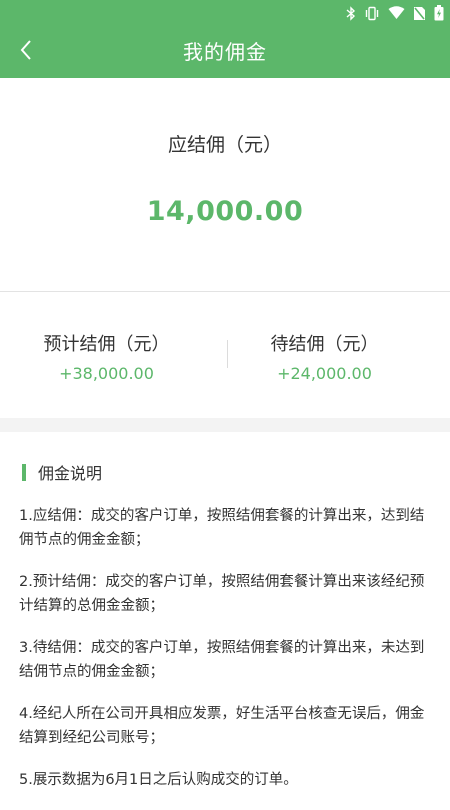  Describe the element at coordinates (222, 594) in the screenshot. I see `list-item: 2.预计结佣：成交的客户订单，按照结佣套餐计算出来该经纪预计结算的总佣金金额；` at that location.